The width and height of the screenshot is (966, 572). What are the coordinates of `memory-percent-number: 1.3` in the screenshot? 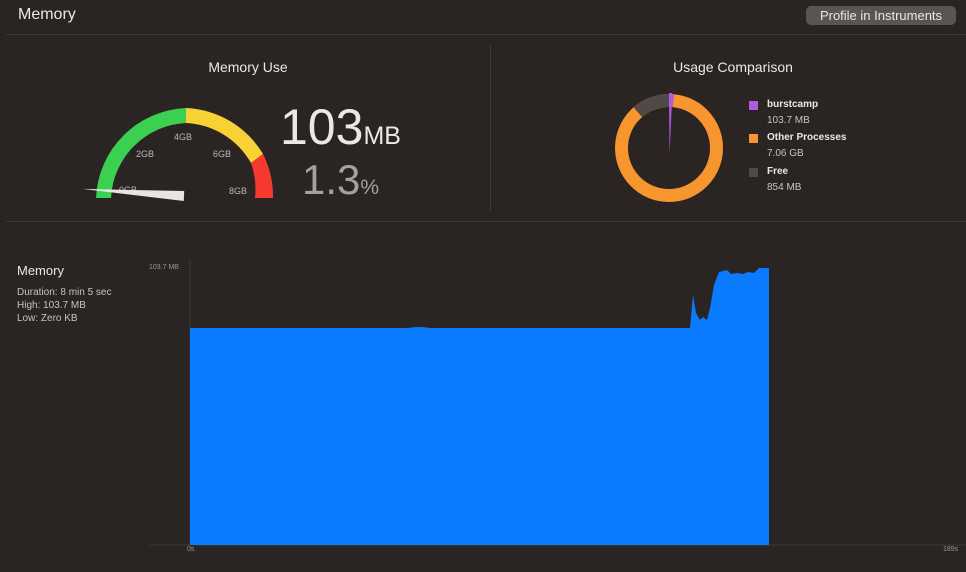 It's located at (331, 179).